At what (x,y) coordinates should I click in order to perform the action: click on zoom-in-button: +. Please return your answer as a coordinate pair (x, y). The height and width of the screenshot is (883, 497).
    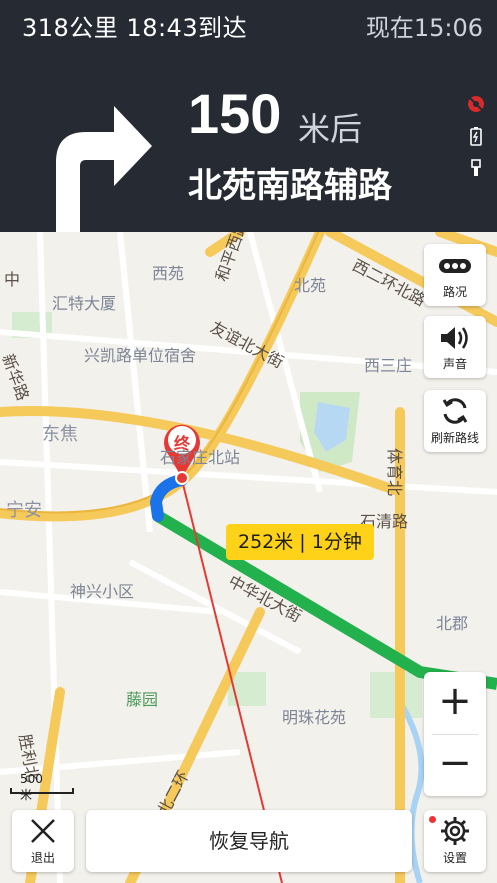
    Looking at the image, I should click on (455, 703).